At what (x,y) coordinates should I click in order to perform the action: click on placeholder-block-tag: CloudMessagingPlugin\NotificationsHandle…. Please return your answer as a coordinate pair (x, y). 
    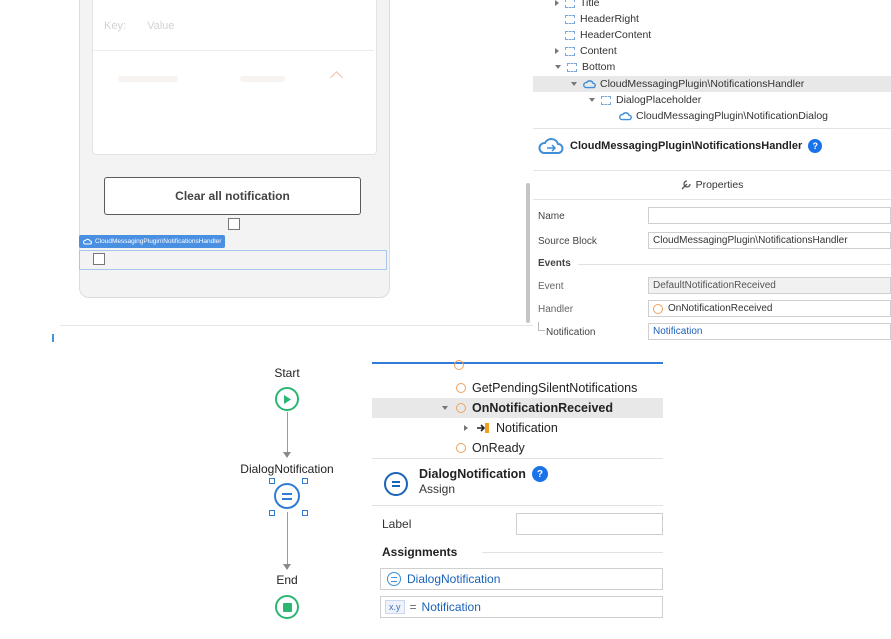
    Looking at the image, I should click on (152, 241).